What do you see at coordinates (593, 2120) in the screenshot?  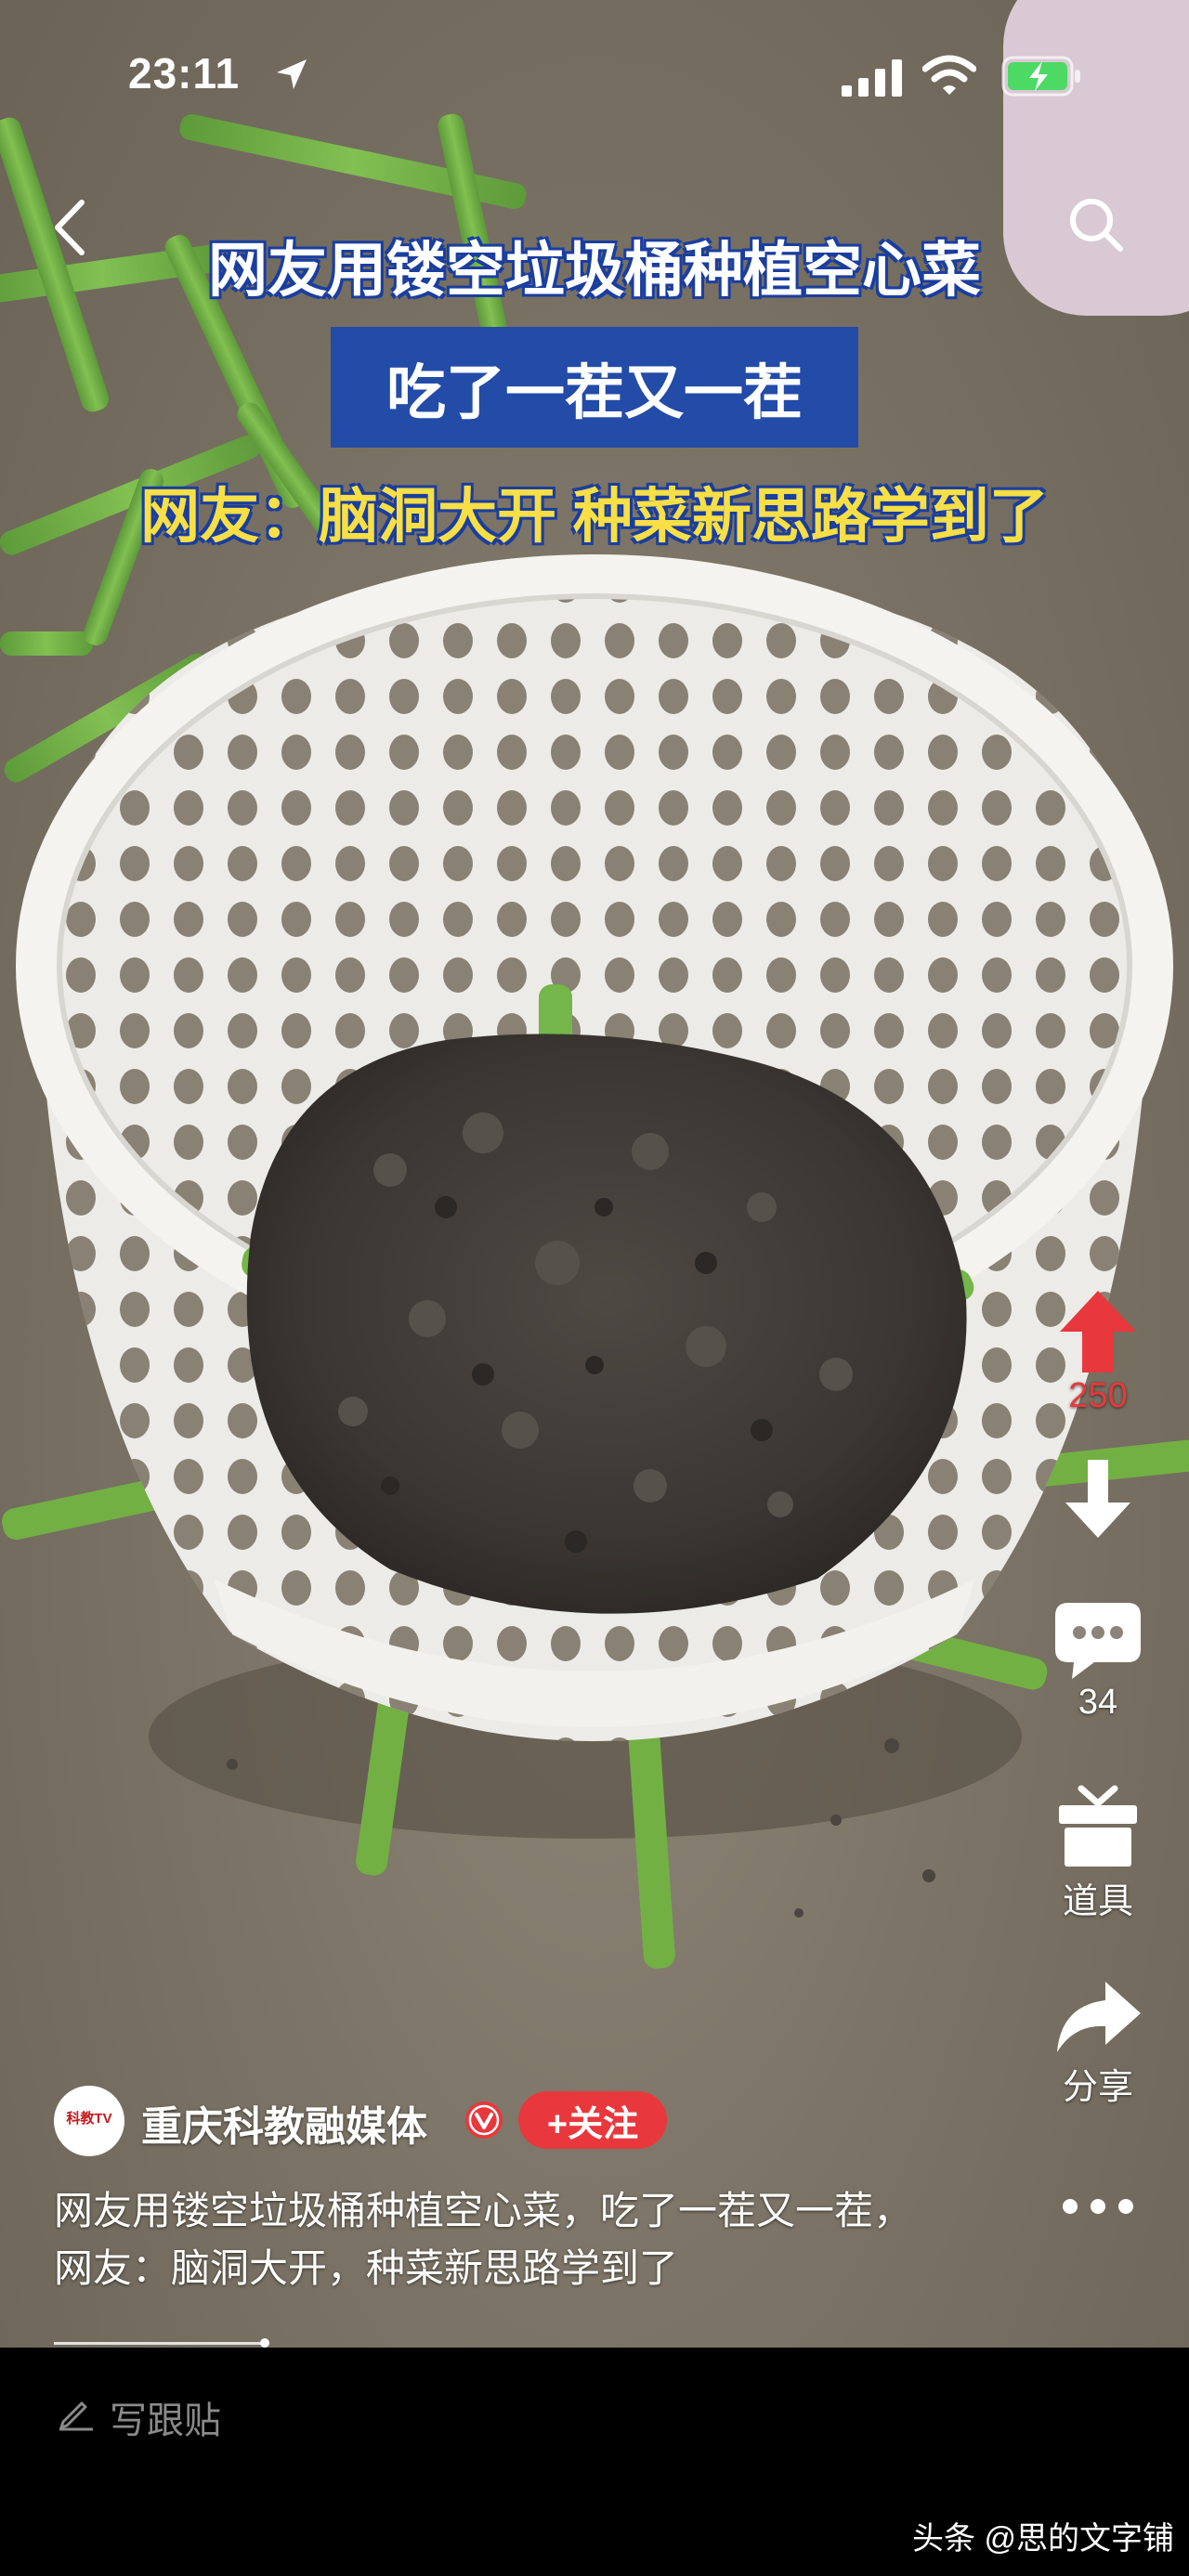 I see `follow-button: +关注` at bounding box center [593, 2120].